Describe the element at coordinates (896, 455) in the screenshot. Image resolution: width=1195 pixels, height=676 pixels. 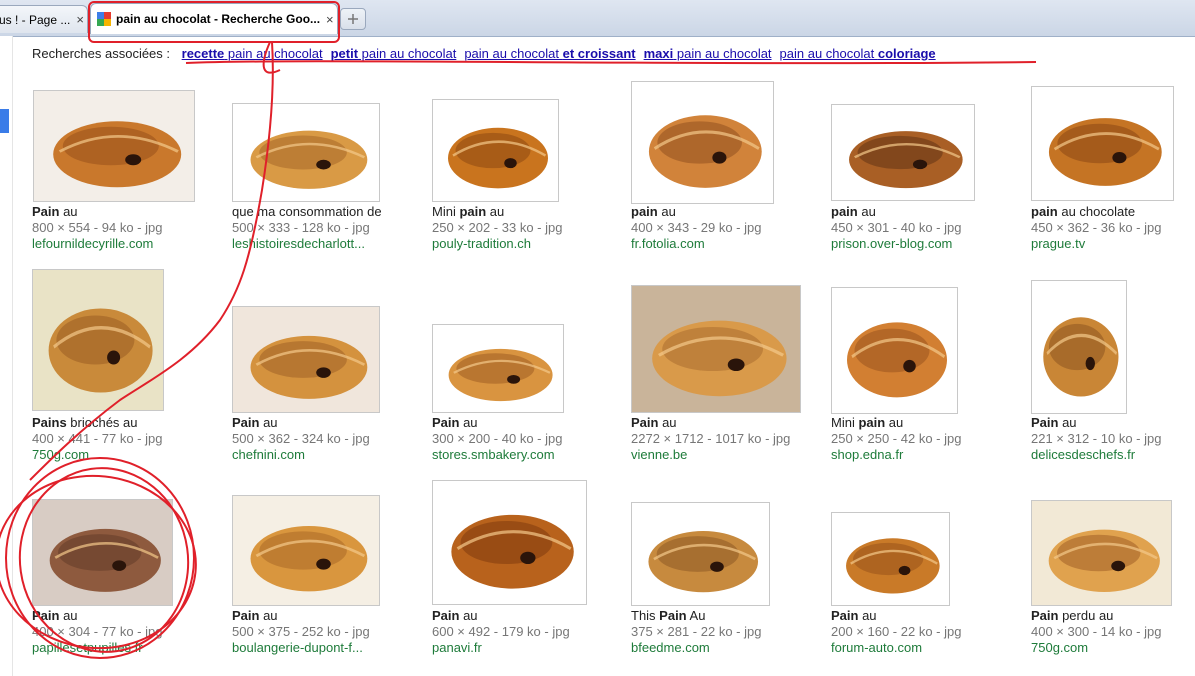
I see `result-site: shop.edna.fr` at that location.